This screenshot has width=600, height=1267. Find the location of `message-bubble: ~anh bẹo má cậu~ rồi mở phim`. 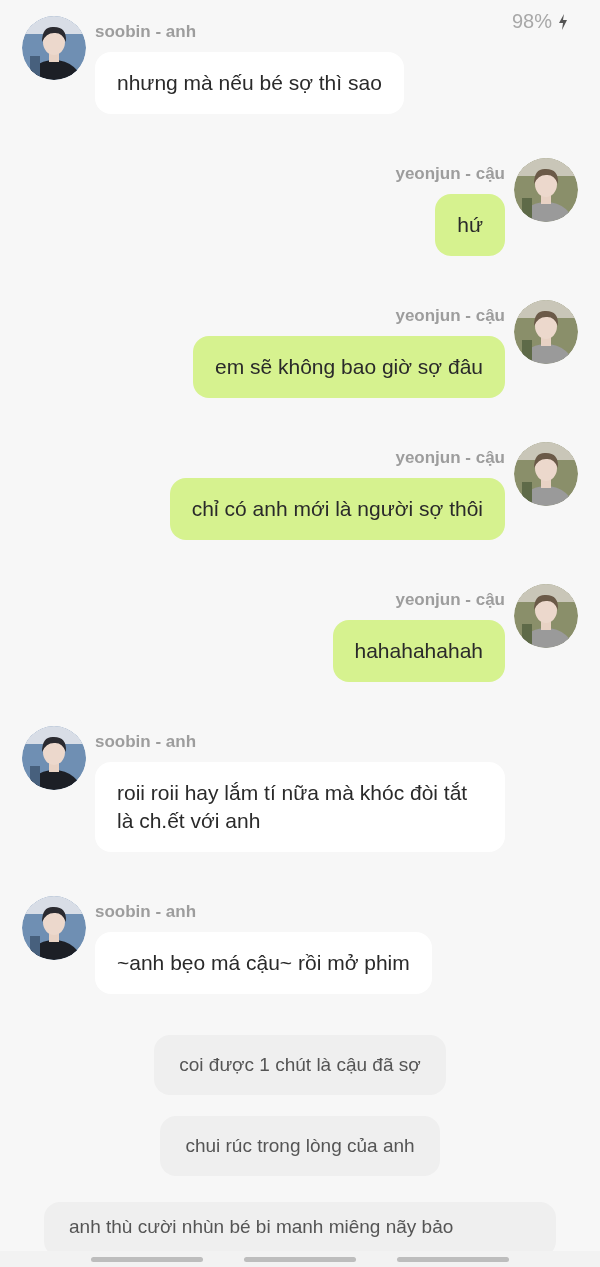

message-bubble: ~anh bẹo má cậu~ rồi mở phim is located at coordinates (263, 963).